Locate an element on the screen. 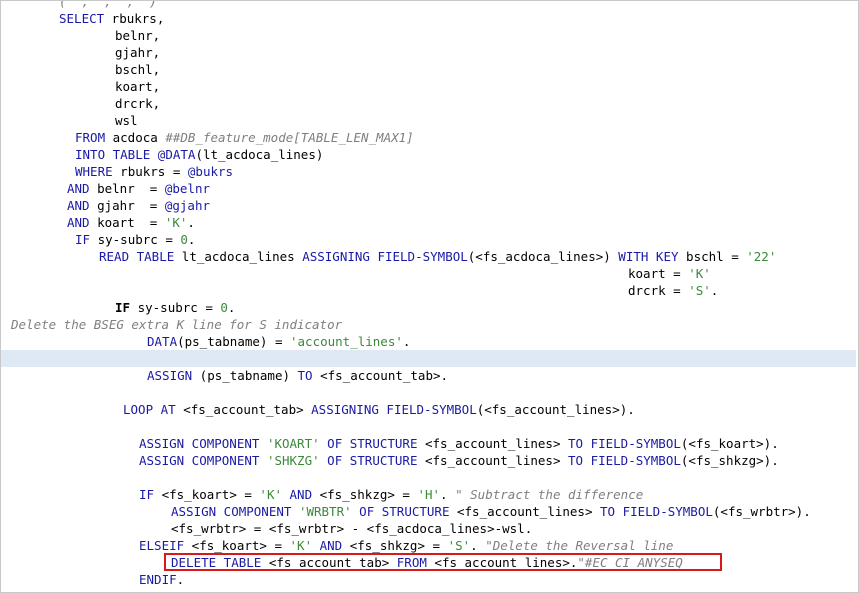 This screenshot has height=593, width=859. code-token: 'account_lines' is located at coordinates (346, 341).